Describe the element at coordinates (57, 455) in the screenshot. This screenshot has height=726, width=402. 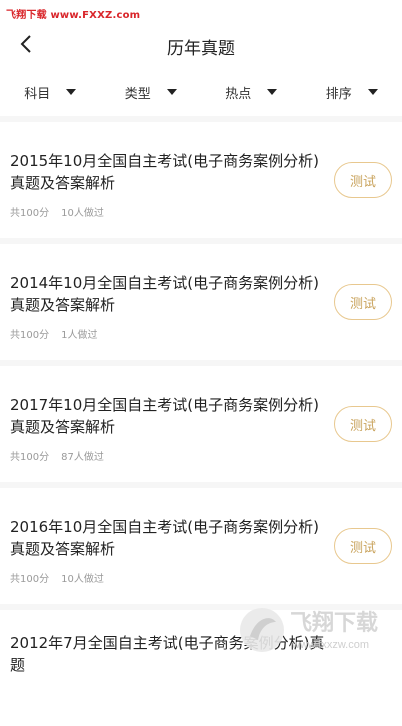
I see `exam-meta: 共100分 87人做过` at that location.